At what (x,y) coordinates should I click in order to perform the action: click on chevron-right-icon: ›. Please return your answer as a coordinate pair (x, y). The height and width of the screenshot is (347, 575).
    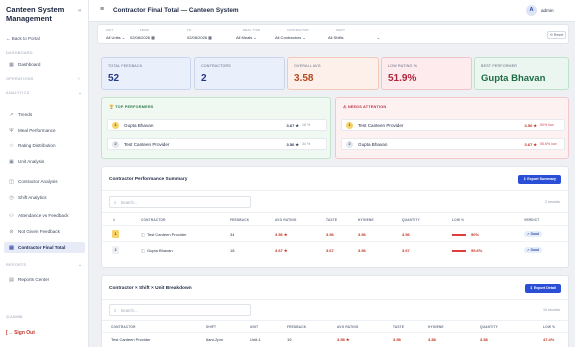
    Looking at the image, I should click on (79, 79).